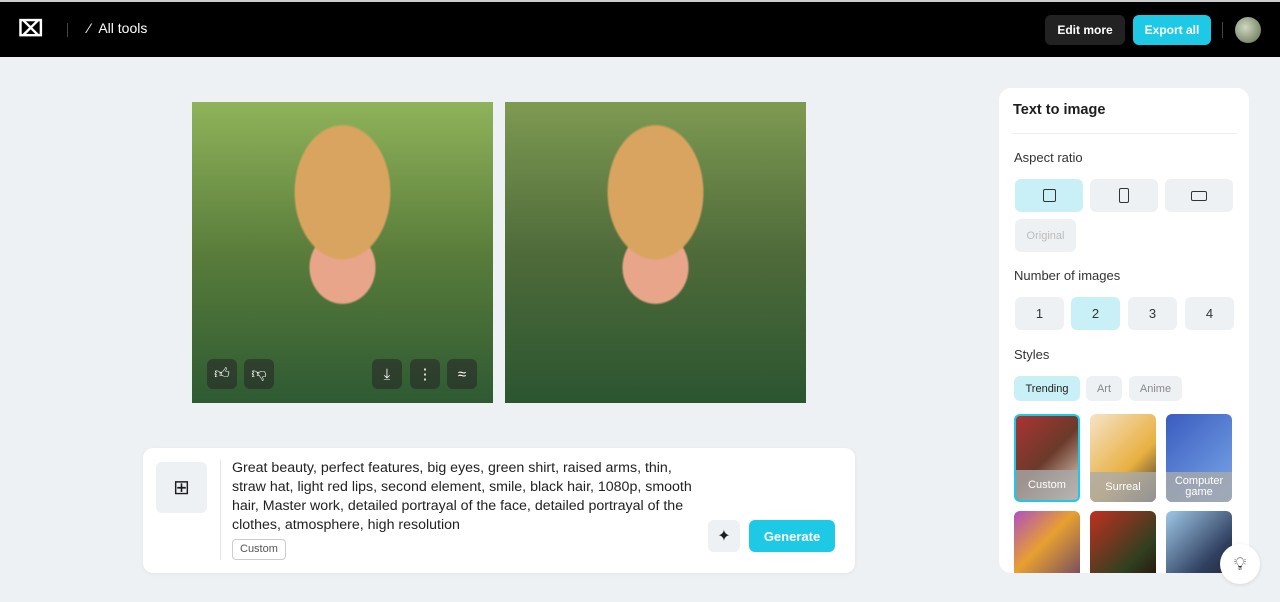 This screenshot has width=1280, height=602. Describe the element at coordinates (1209, 313) in the screenshot. I see `num-4: 4` at that location.